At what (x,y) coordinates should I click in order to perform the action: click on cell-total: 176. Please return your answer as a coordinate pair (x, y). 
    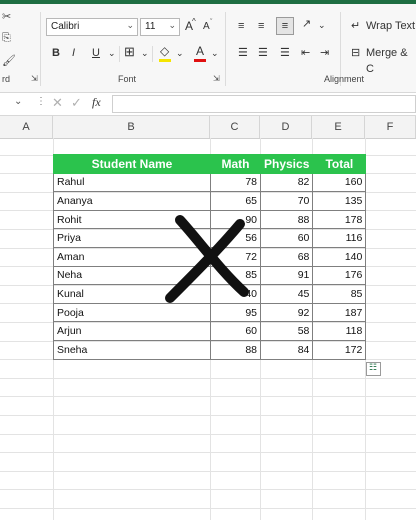
    Looking at the image, I should click on (339, 275).